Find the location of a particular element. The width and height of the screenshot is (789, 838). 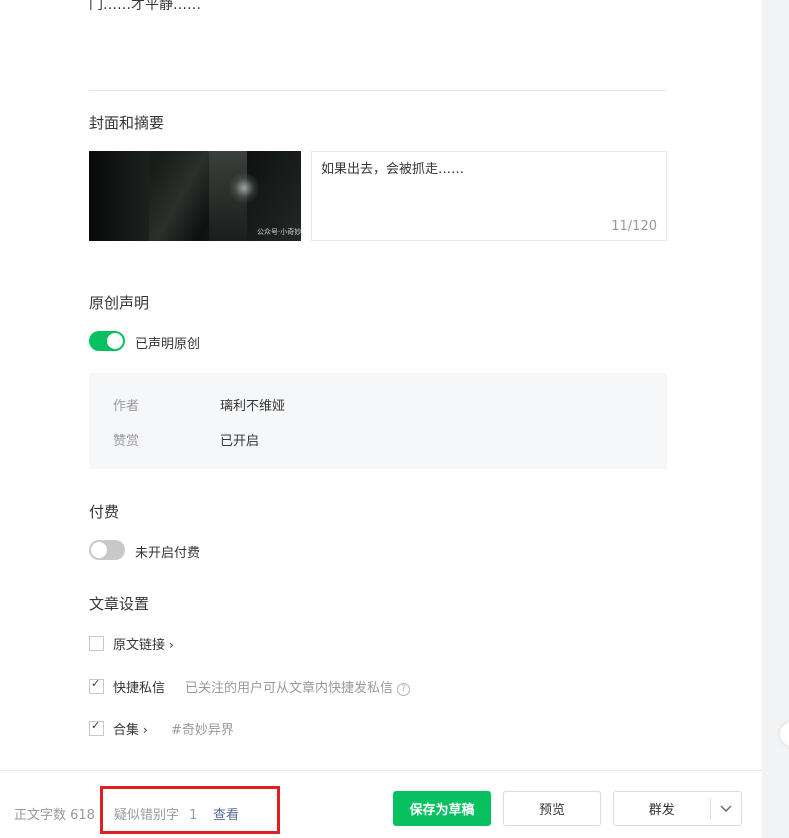

collection-tag: #奇妙异界 is located at coordinates (202, 730).